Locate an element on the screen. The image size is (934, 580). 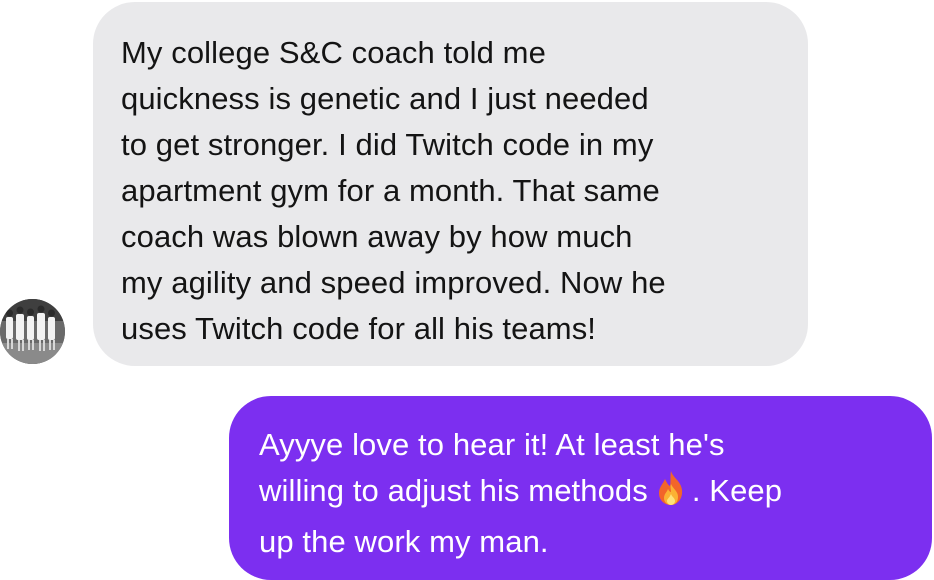
message-text-line: coach was blown away by how much is located at coordinates (377, 236).